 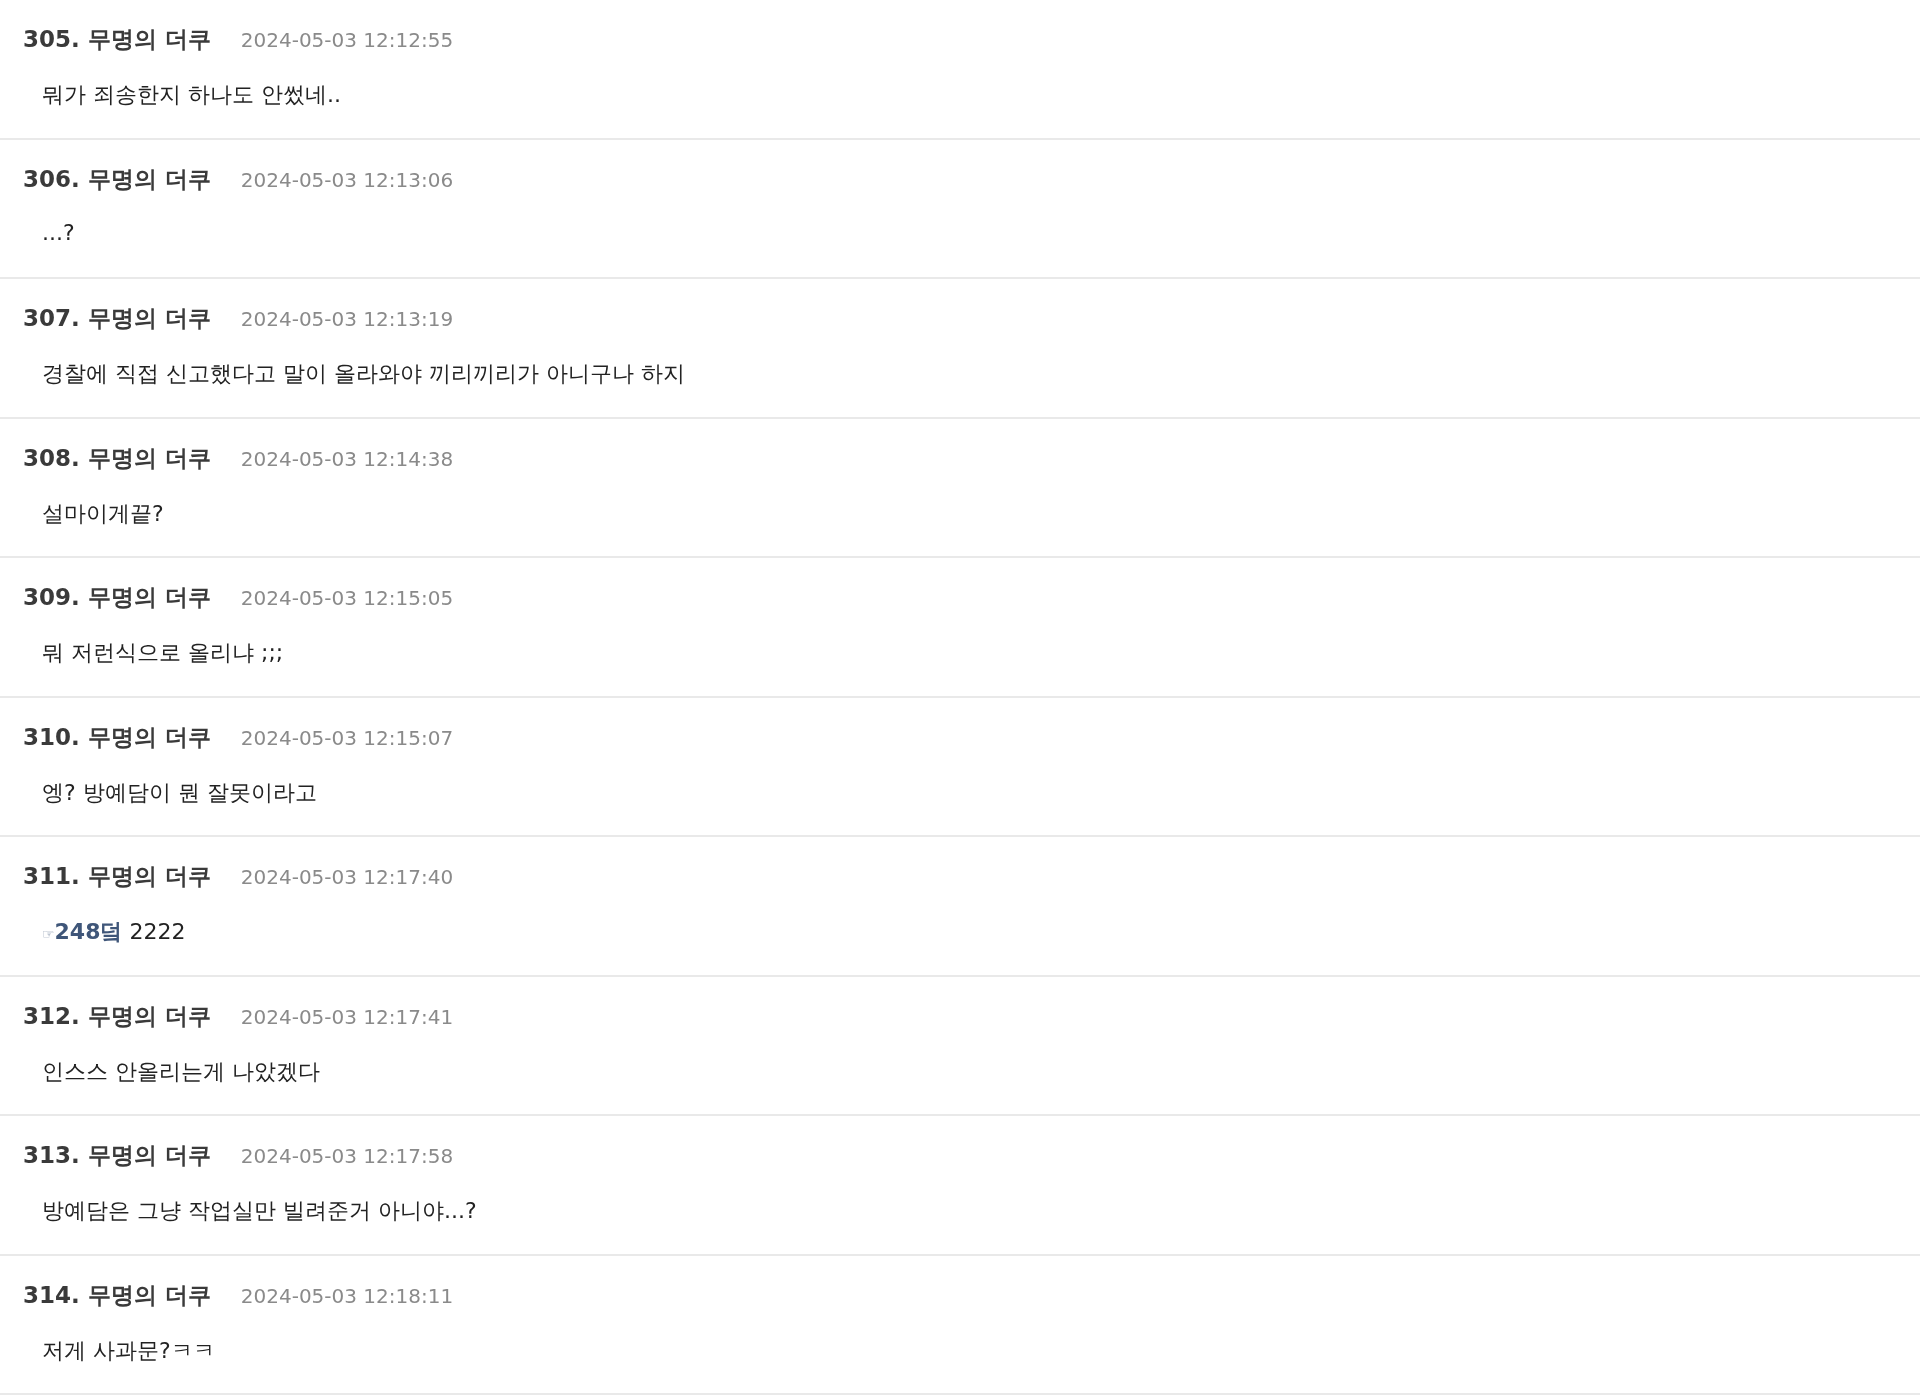 I want to click on comment-text: 저게 사과문?ㅋㅋ, so click(x=128, y=1350).